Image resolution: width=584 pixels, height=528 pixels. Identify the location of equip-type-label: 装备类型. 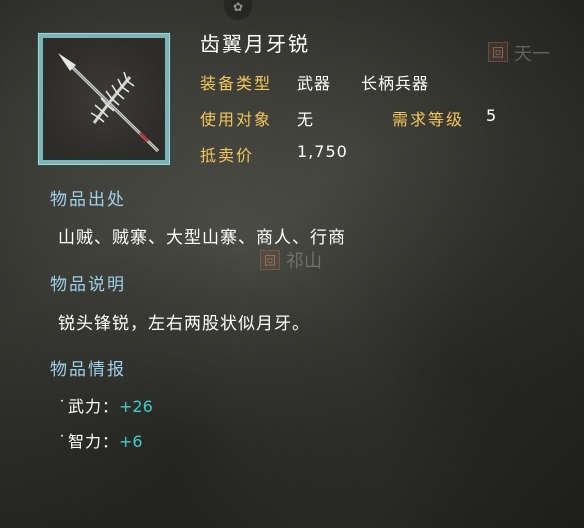
(236, 83).